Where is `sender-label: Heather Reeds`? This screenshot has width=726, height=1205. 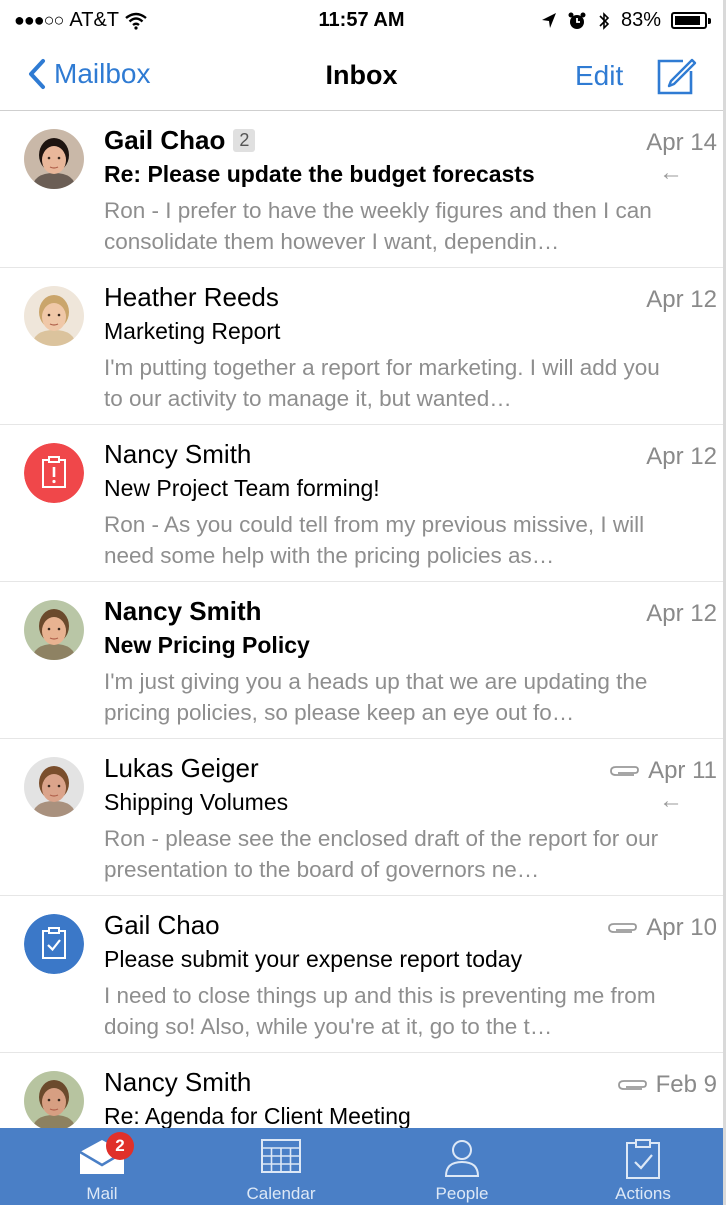 sender-label: Heather Reeds is located at coordinates (191, 297).